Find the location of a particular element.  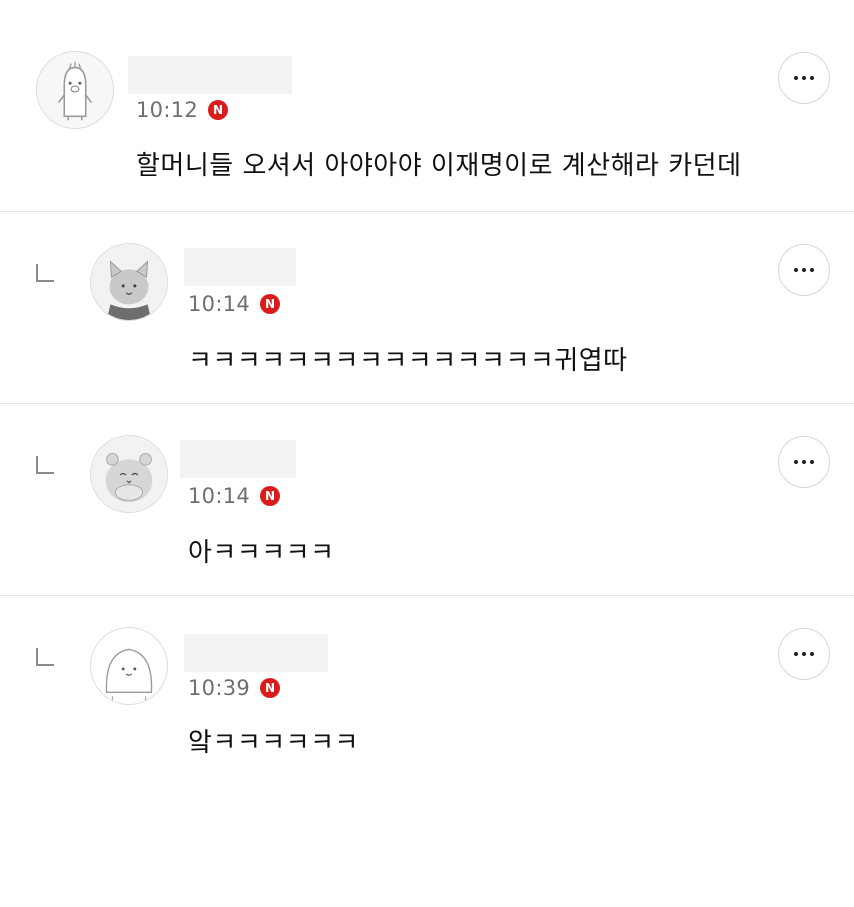

comment-text: 할머니들 오셔서 아야아야 이재명이로 계산해라 카던데 is located at coordinates (439, 166).